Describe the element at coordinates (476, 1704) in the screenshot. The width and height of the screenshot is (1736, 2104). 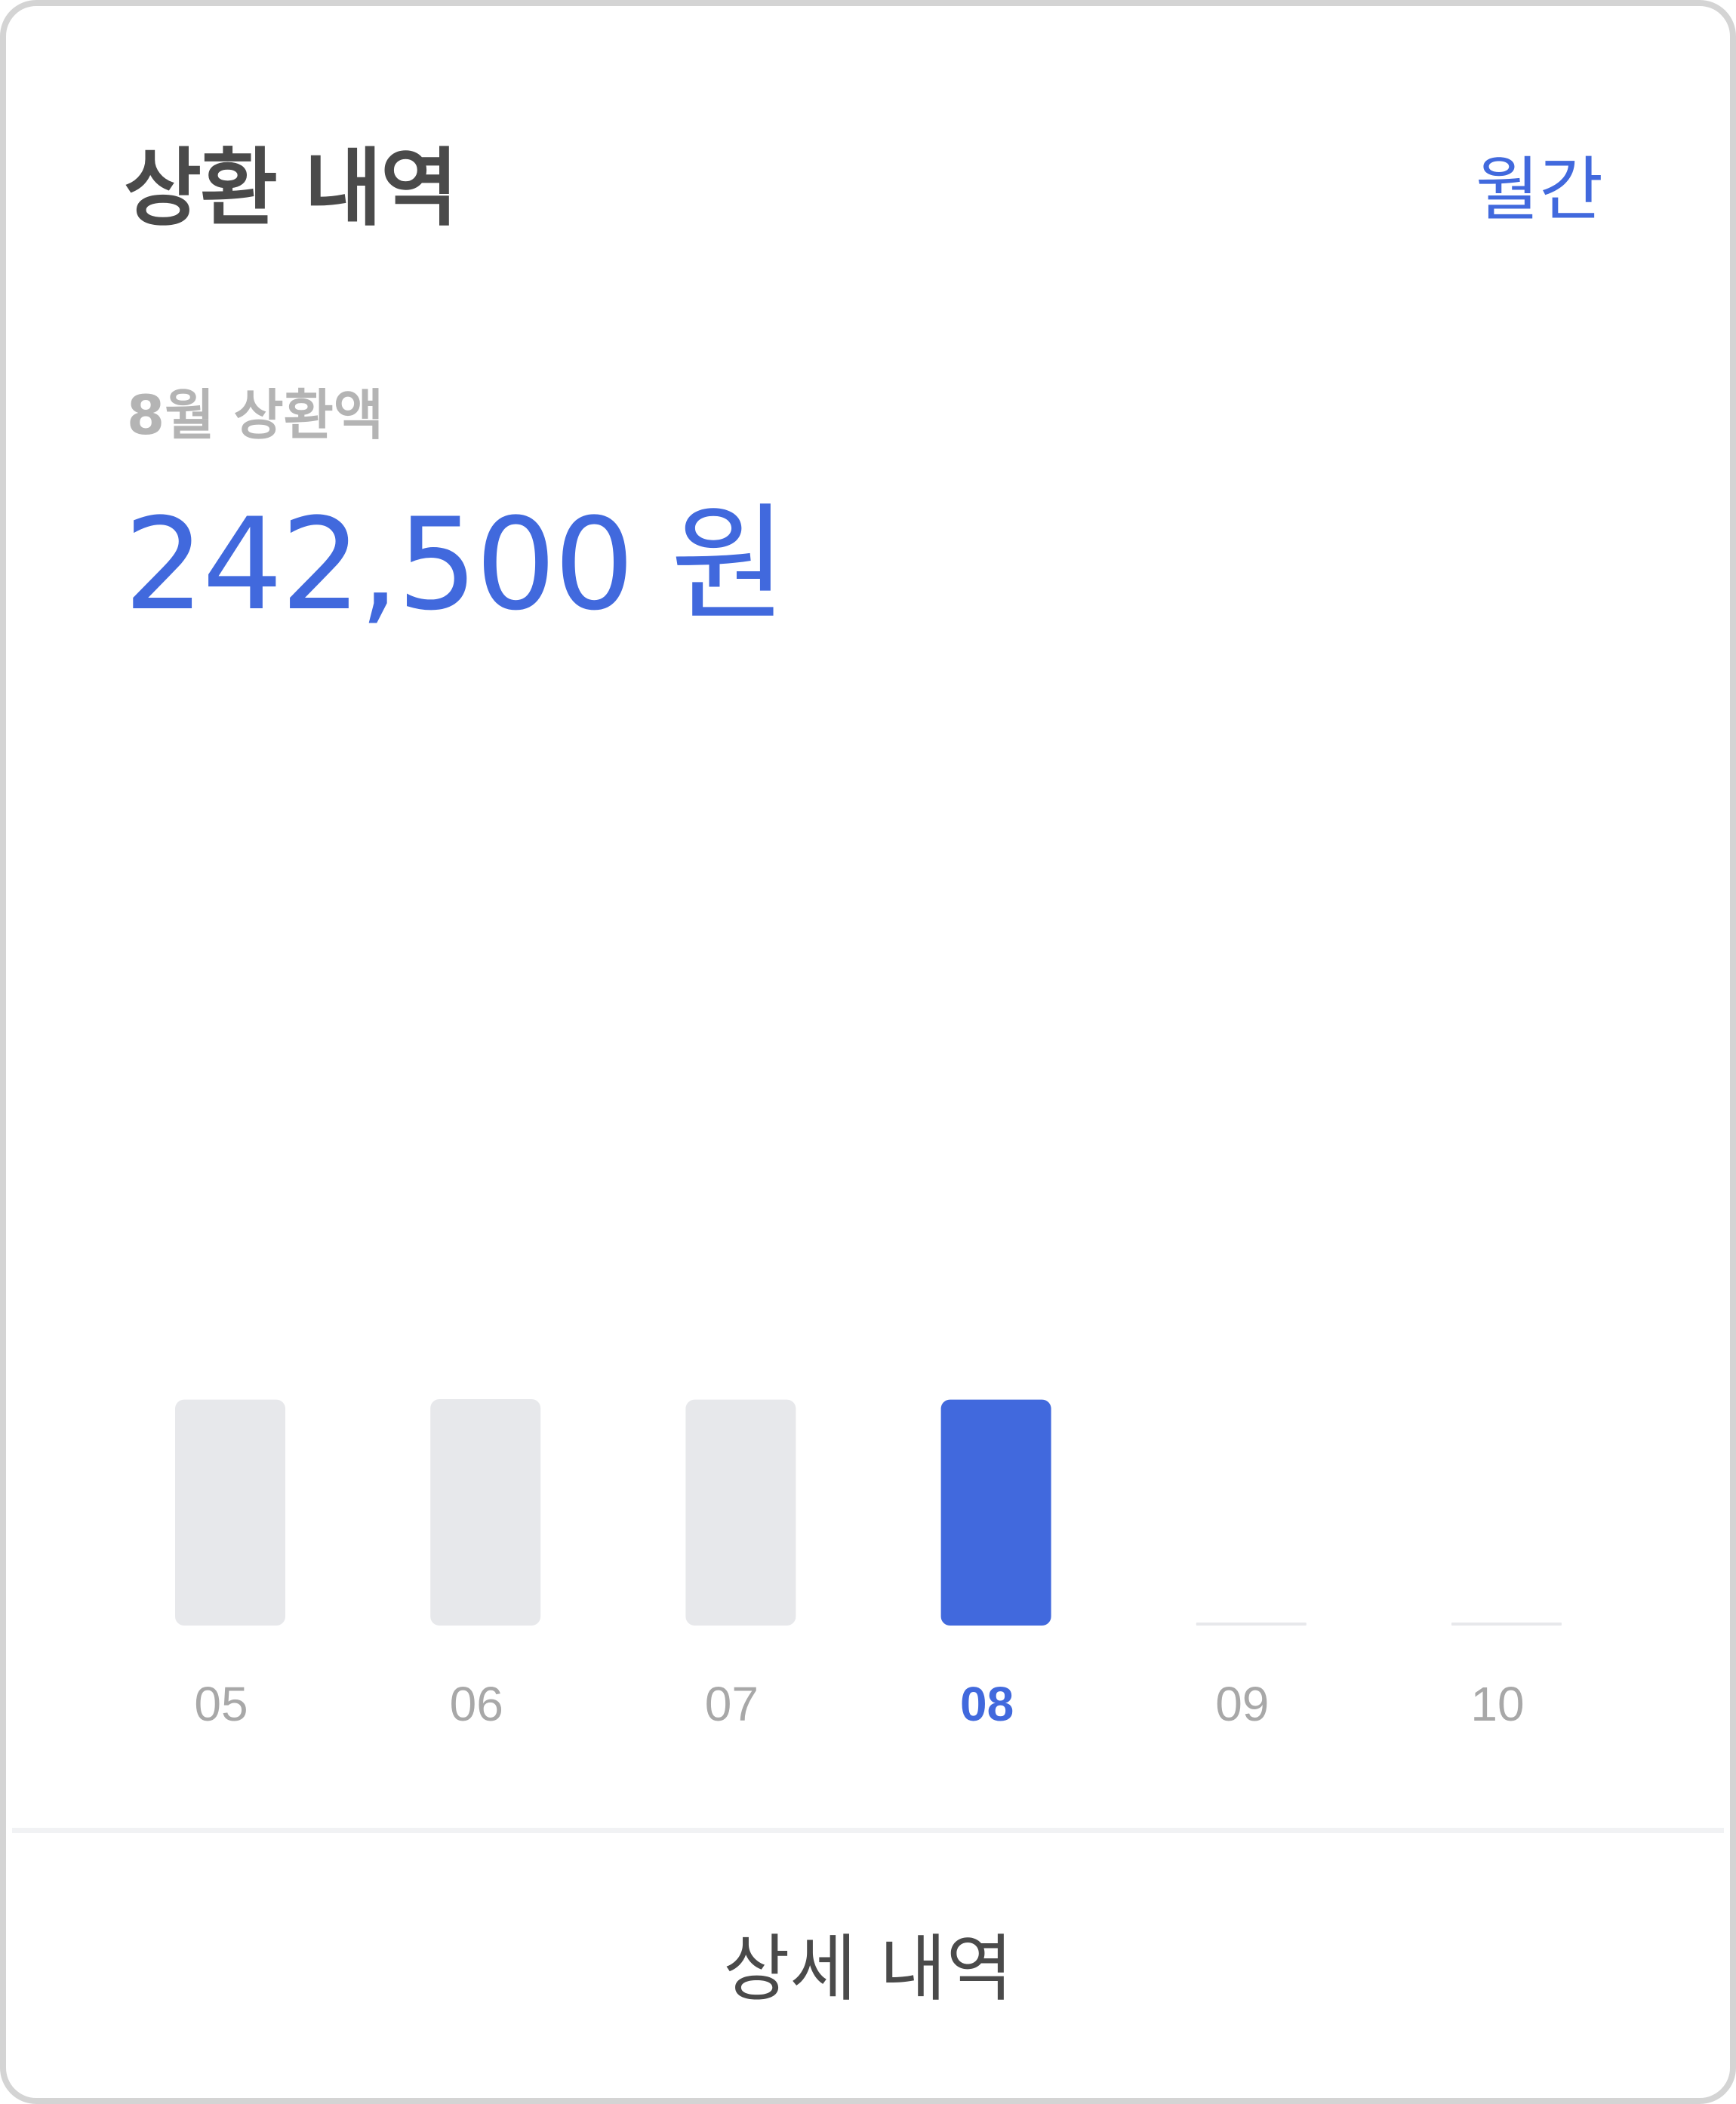
I see `tick-label-06: 06` at that location.